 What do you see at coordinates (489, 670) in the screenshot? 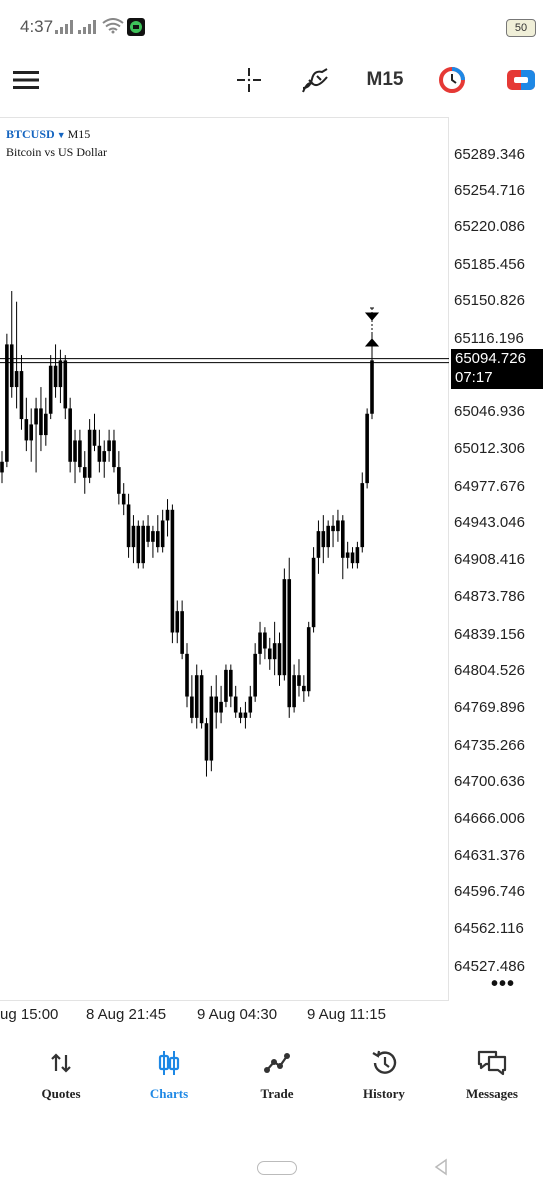
I see `price-axis-label: 64804.526` at bounding box center [489, 670].